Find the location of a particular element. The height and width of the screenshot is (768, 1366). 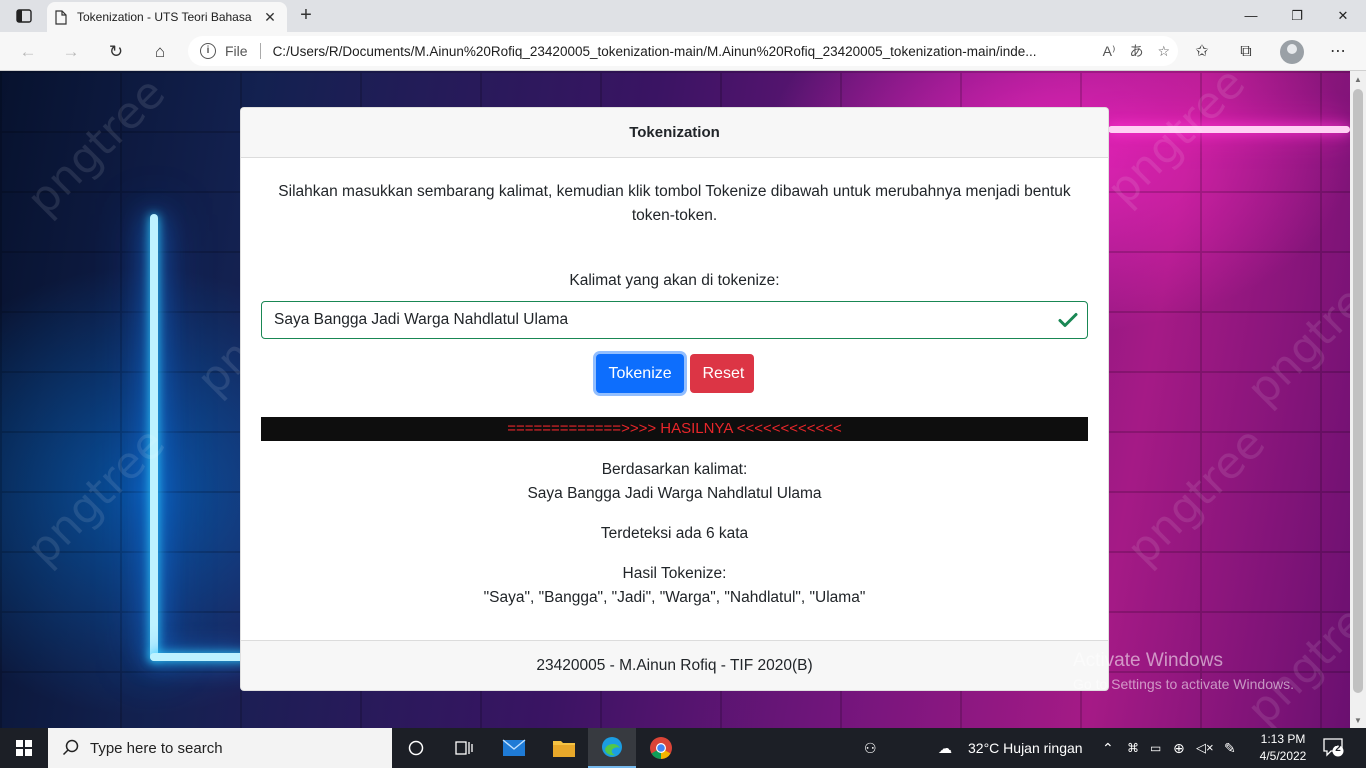

scroll-down-icon: ▼ is located at coordinates (1358, 720).